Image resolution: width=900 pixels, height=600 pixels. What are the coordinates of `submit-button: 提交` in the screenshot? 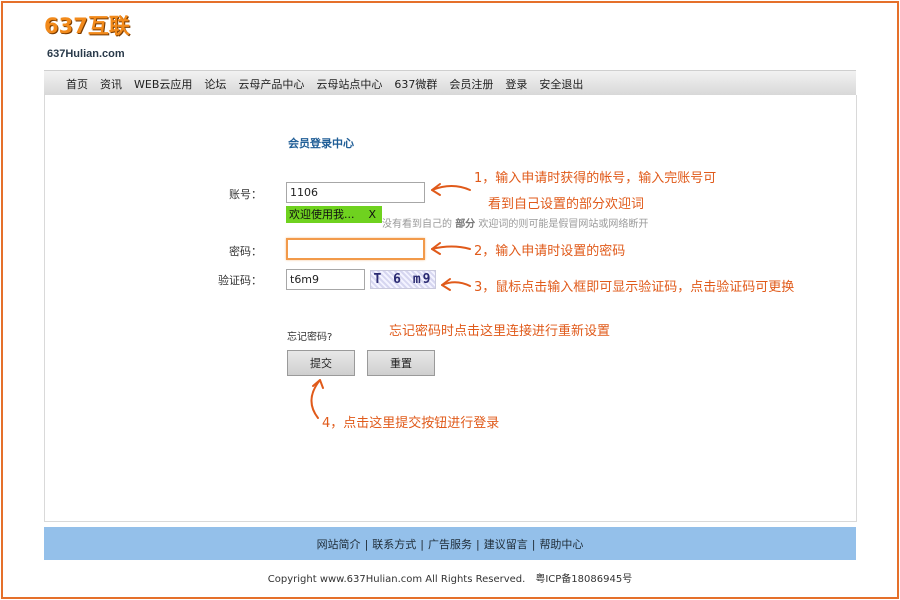 It's located at (321, 363).